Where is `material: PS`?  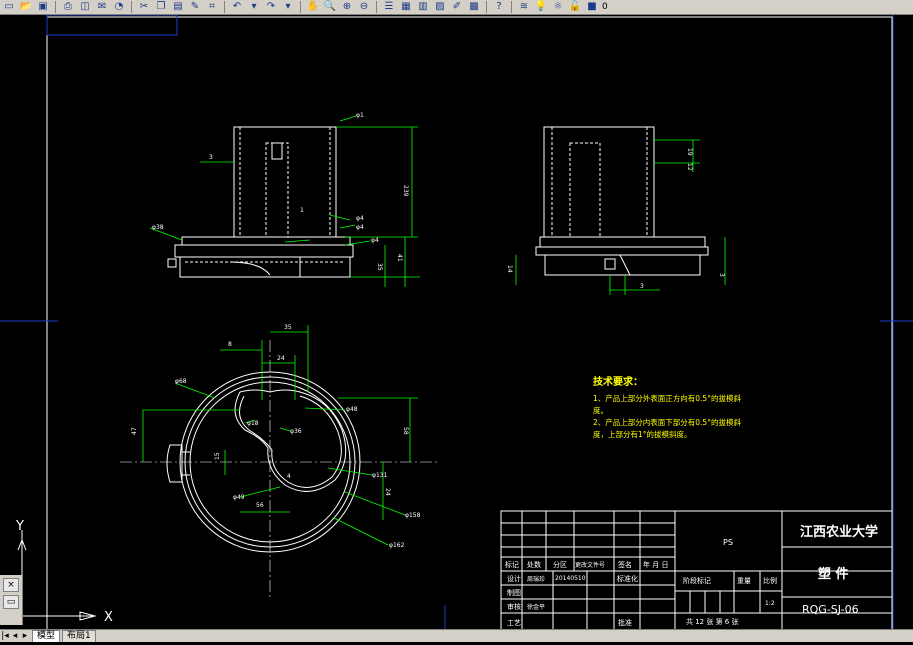 material: PS is located at coordinates (728, 542).